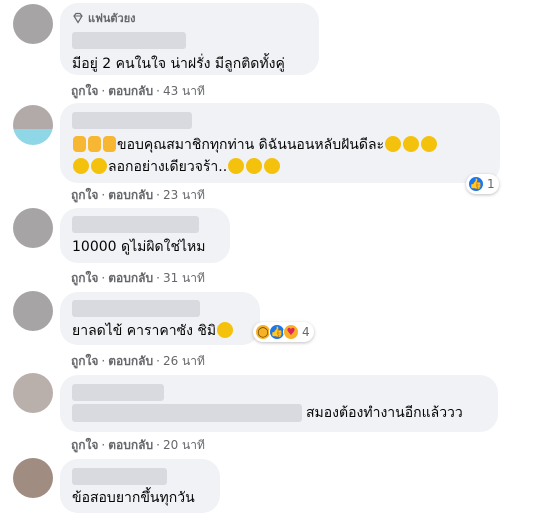  I want to click on comment-text: ยาลดไข้ คาราคาซัง ชิมิ, so click(160, 331).